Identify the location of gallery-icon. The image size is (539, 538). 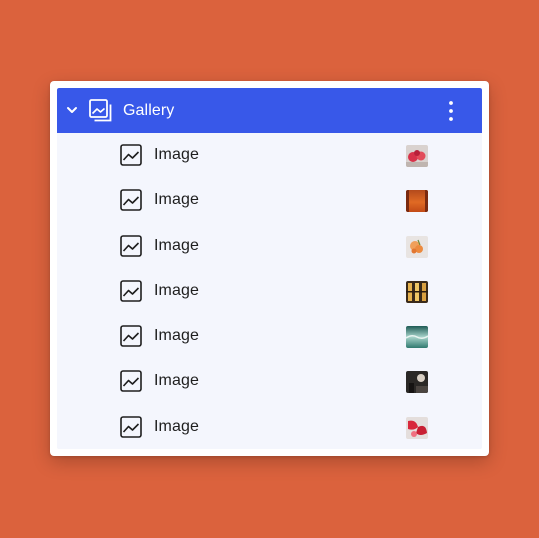
(101, 111).